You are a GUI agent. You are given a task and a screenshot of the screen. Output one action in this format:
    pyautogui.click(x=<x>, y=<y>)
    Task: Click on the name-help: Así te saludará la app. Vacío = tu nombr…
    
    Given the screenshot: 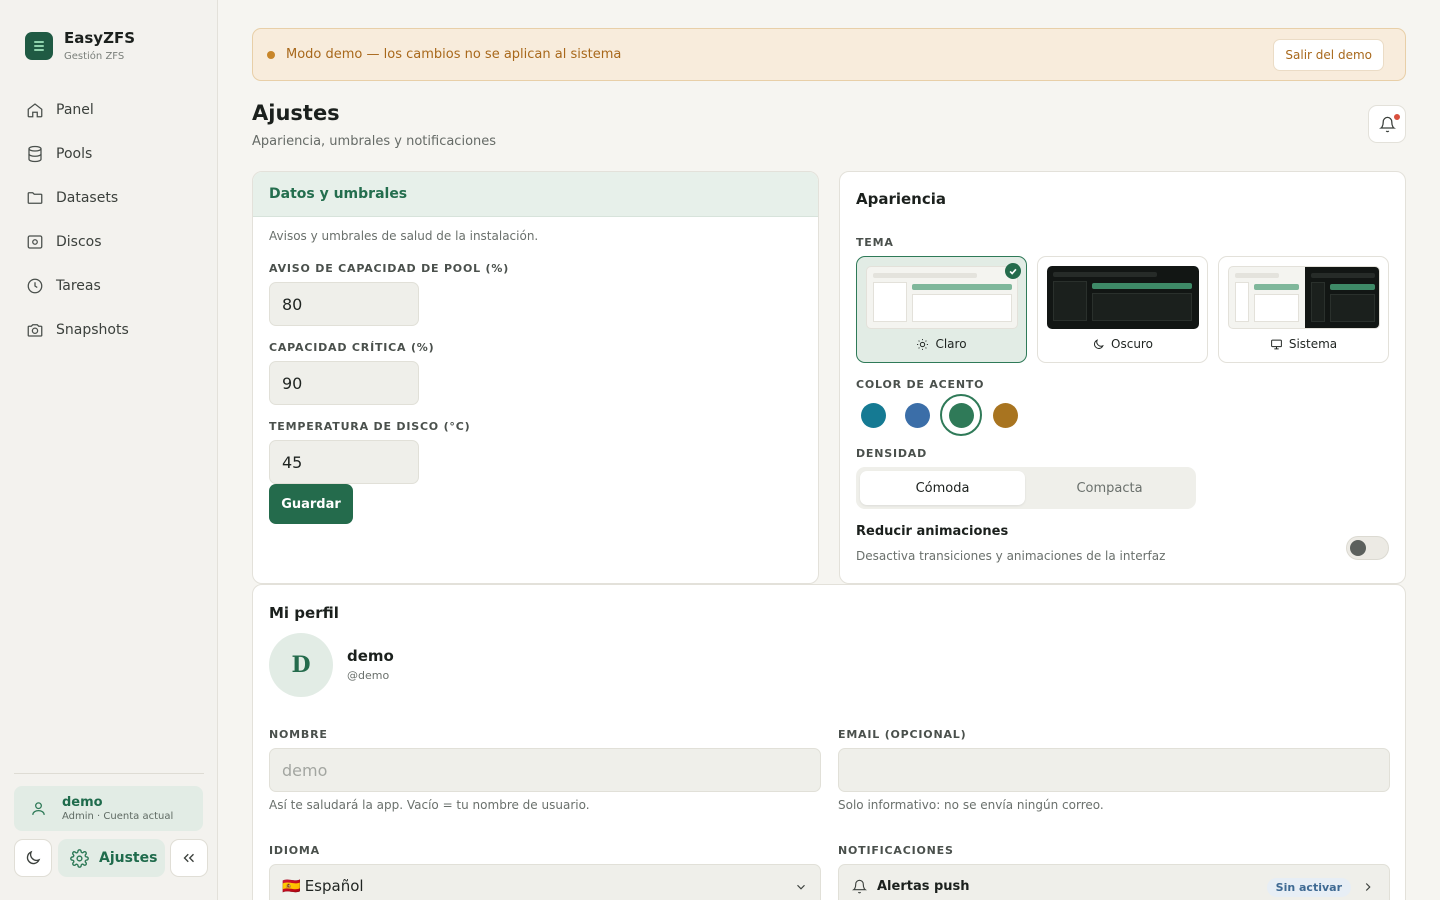 What is the action you would take?
    pyautogui.click(x=429, y=805)
    